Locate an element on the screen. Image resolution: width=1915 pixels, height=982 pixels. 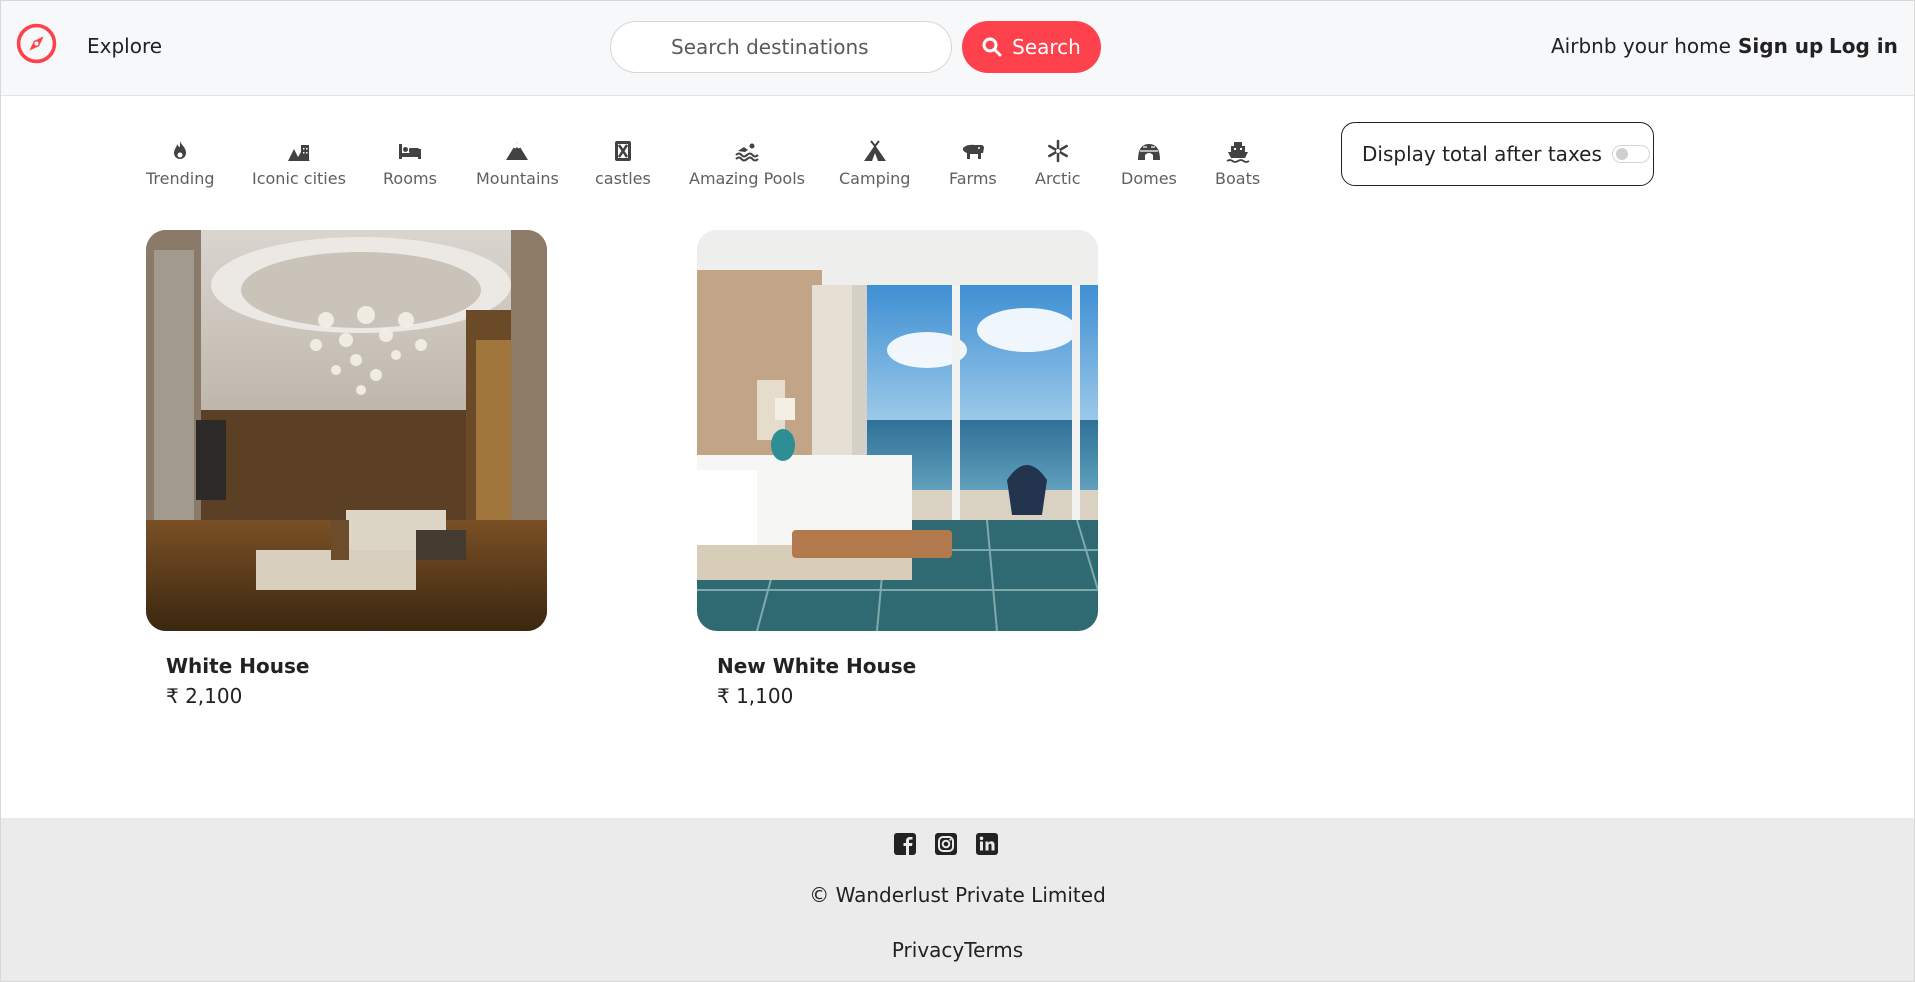
filter-arctic: Arctic is located at coordinates (1057, 163).